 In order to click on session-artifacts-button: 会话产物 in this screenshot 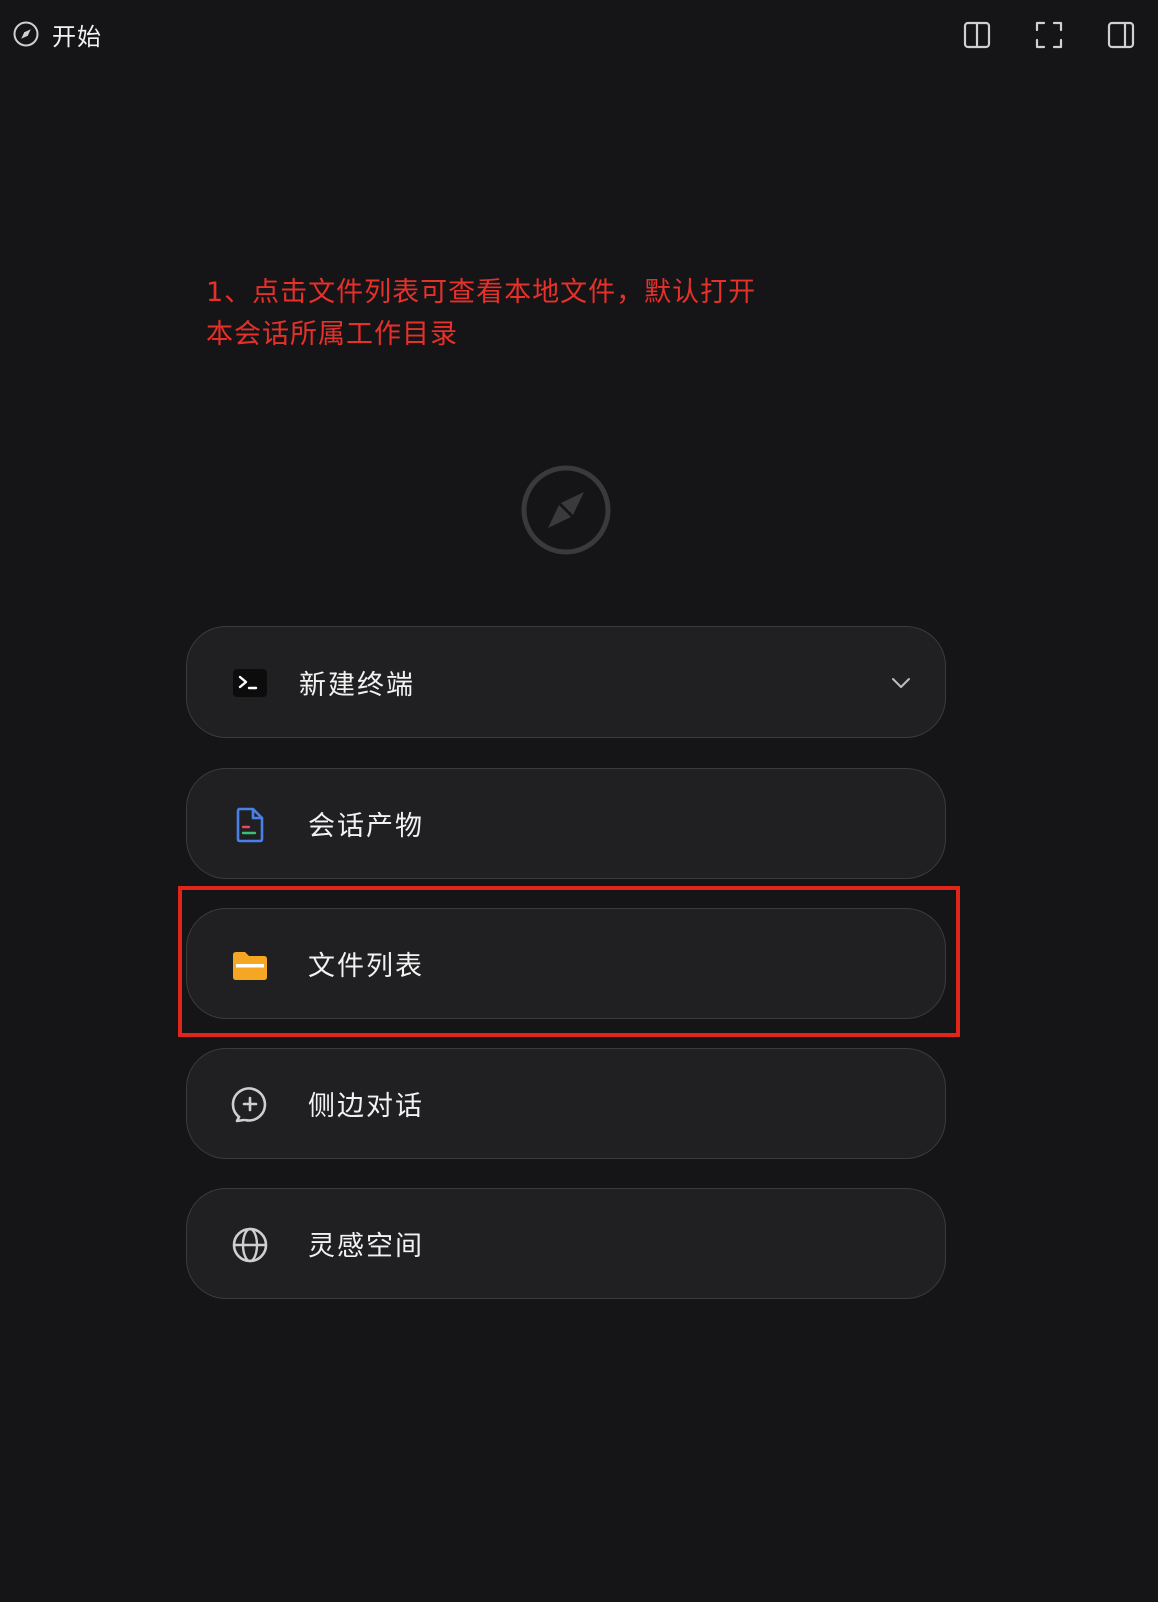, I will do `click(566, 823)`.